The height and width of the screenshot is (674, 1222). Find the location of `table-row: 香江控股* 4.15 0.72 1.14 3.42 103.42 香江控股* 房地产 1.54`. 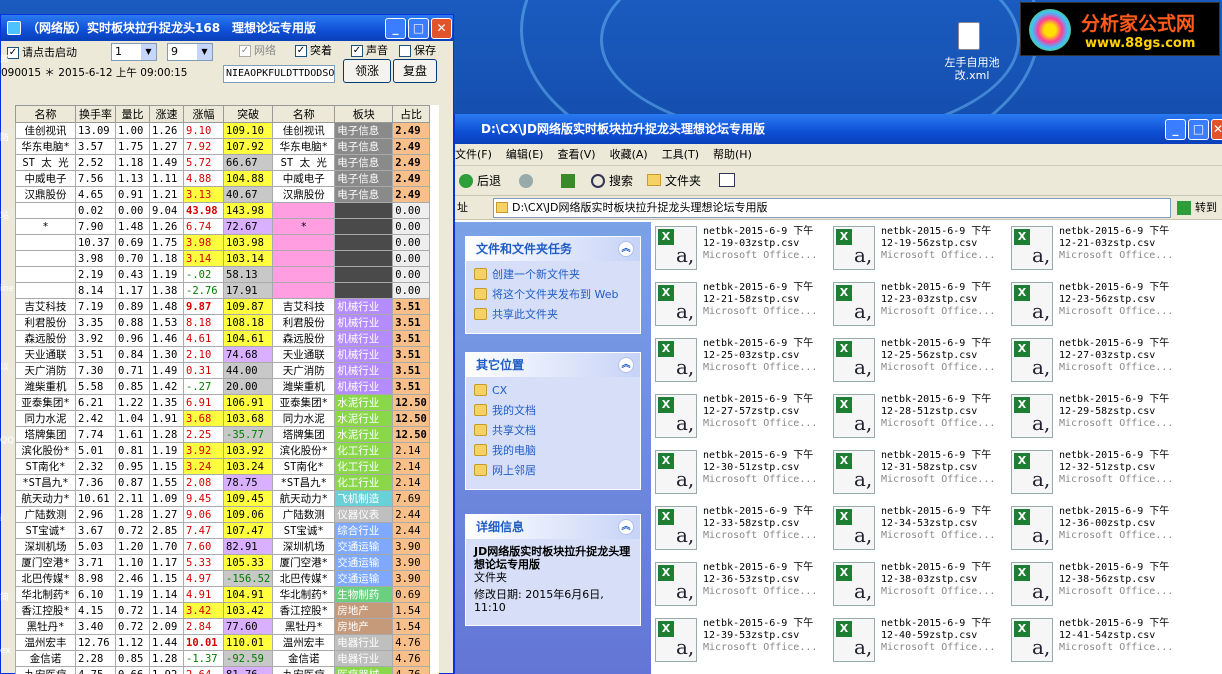

table-row: 香江控股* 4.15 0.72 1.14 3.42 103.42 香江控股* 房地产 1.54 is located at coordinates (222, 610).